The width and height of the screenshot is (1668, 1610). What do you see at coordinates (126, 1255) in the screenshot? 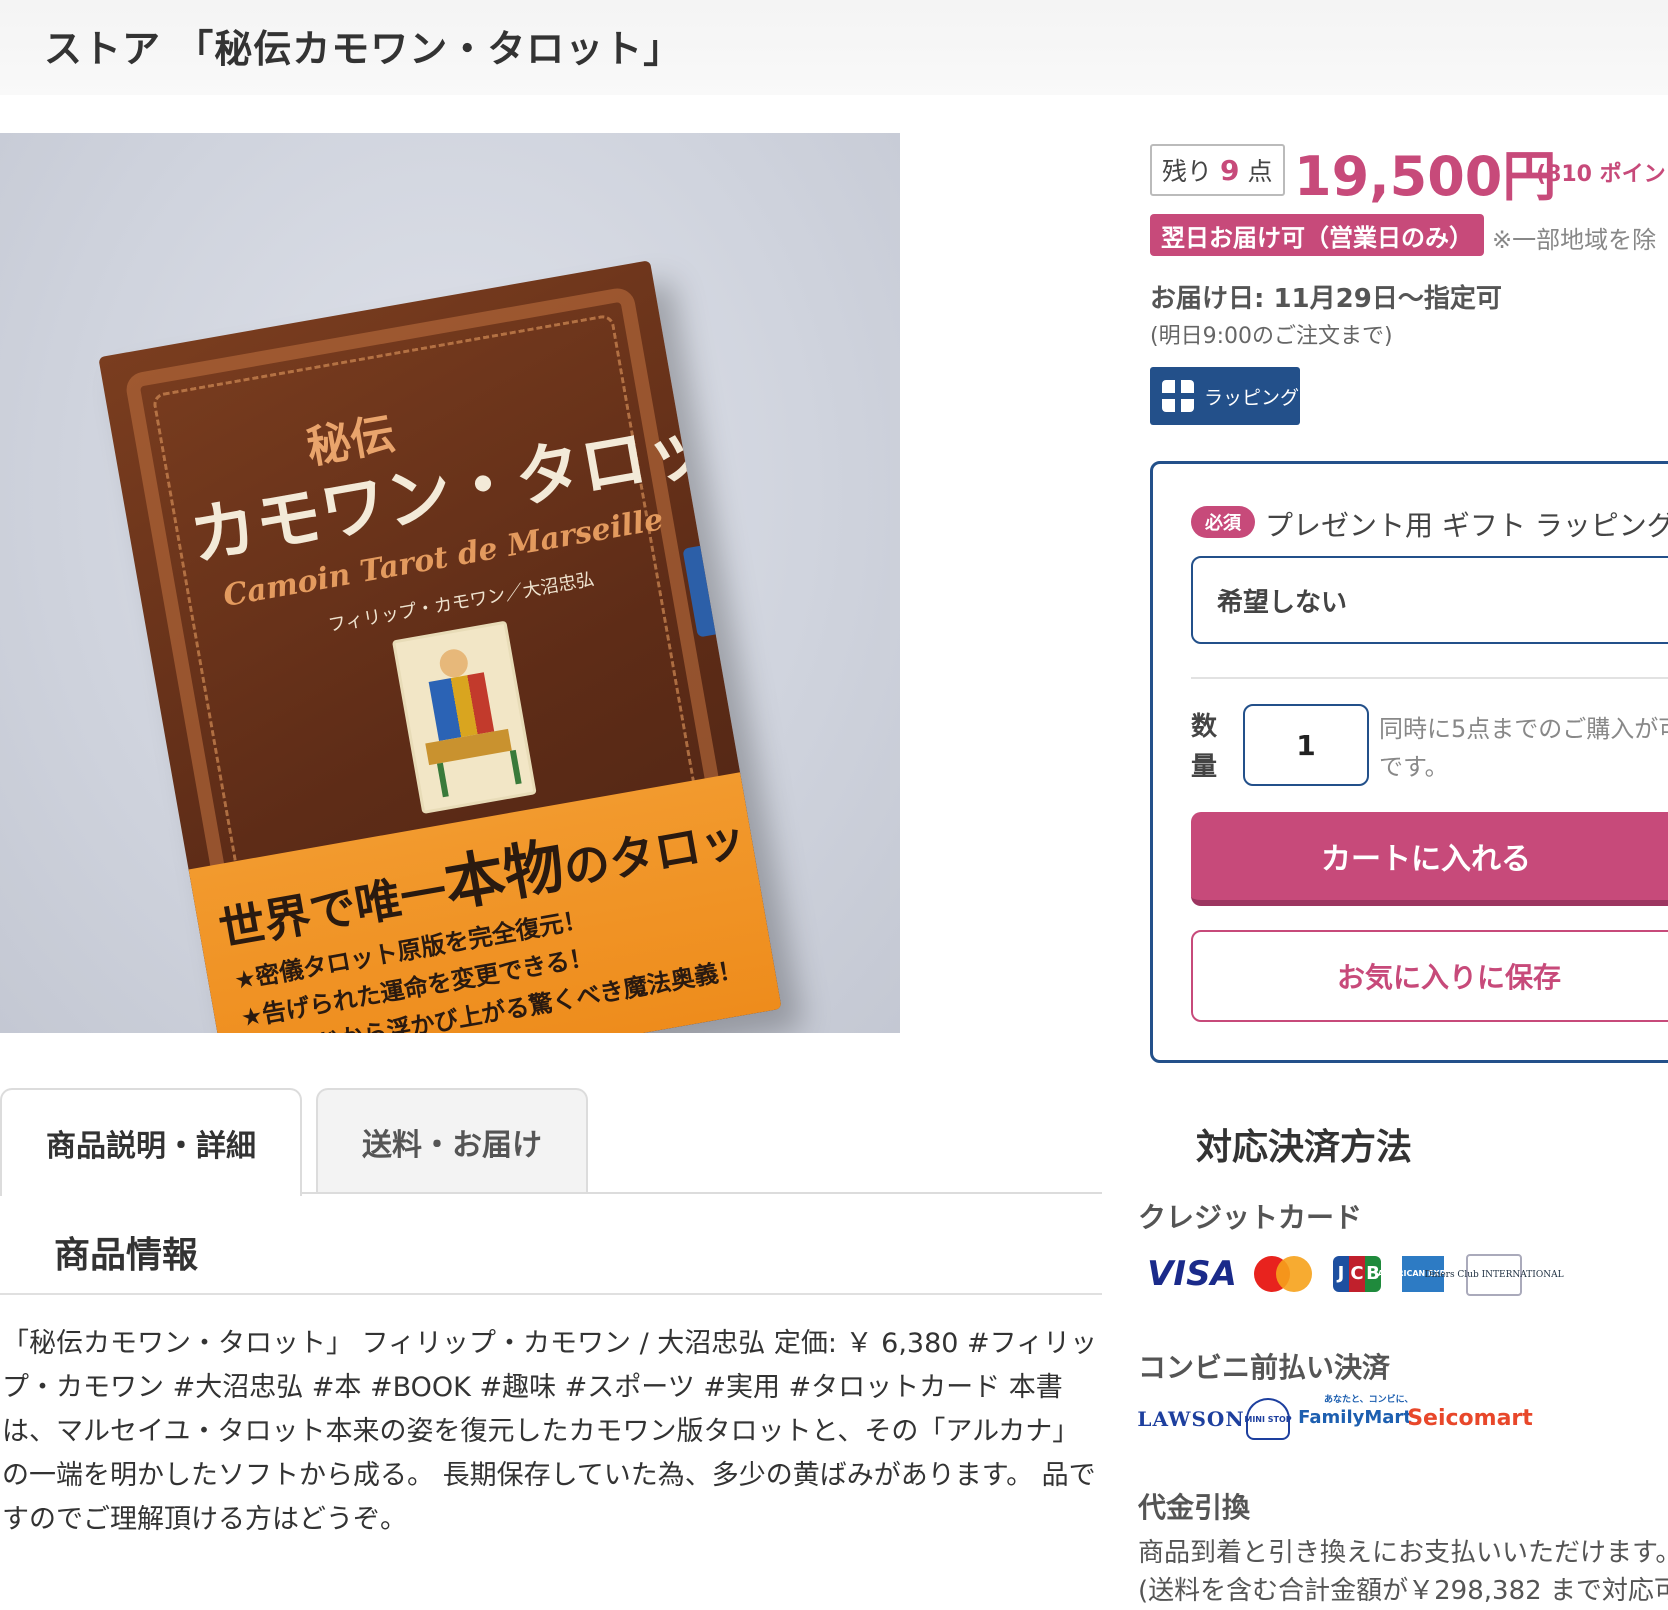
I see `product-info-heading: 商品情報` at bounding box center [126, 1255].